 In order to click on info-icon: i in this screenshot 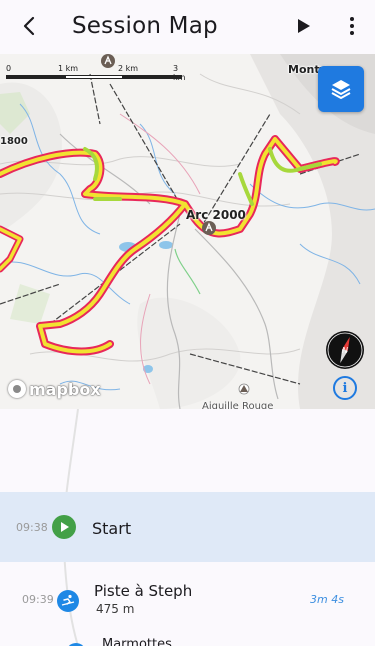, I will do `click(345, 388)`.